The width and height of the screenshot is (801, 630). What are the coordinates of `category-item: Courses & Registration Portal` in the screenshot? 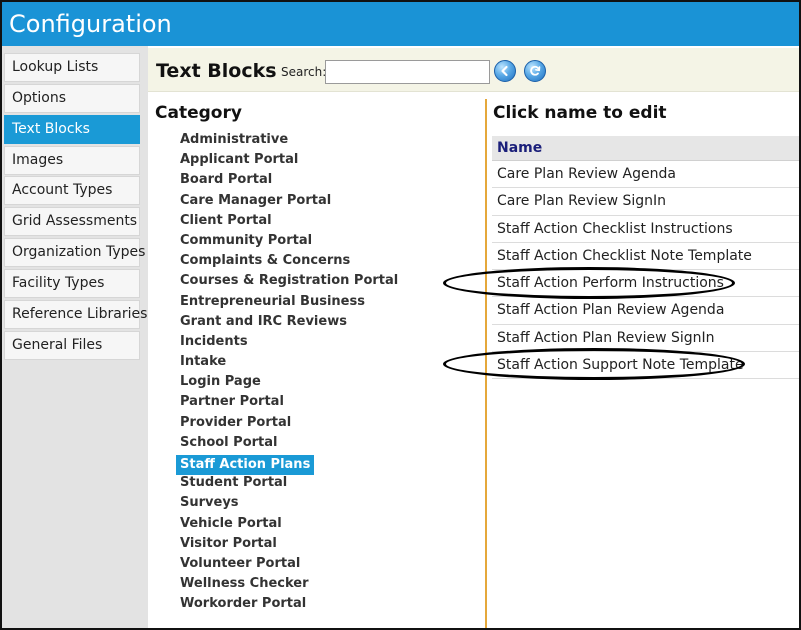 It's located at (326, 281).